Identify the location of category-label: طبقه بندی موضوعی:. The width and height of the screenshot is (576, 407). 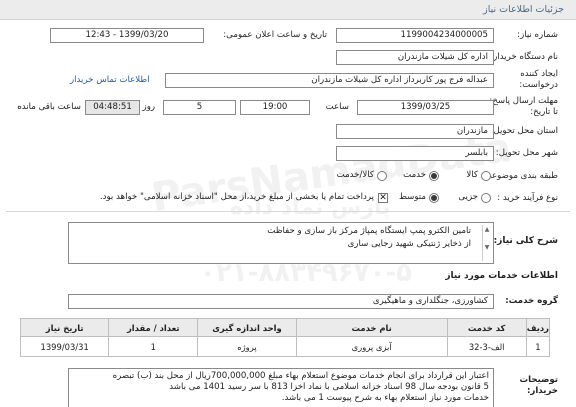
(519, 176).